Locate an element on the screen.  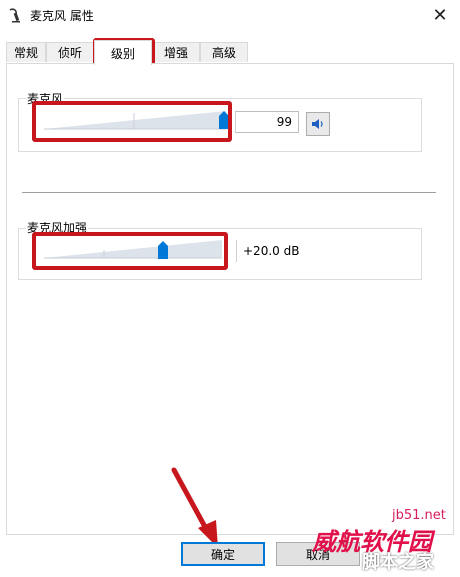
window-title: 麦克风 属性 is located at coordinates (62, 16).